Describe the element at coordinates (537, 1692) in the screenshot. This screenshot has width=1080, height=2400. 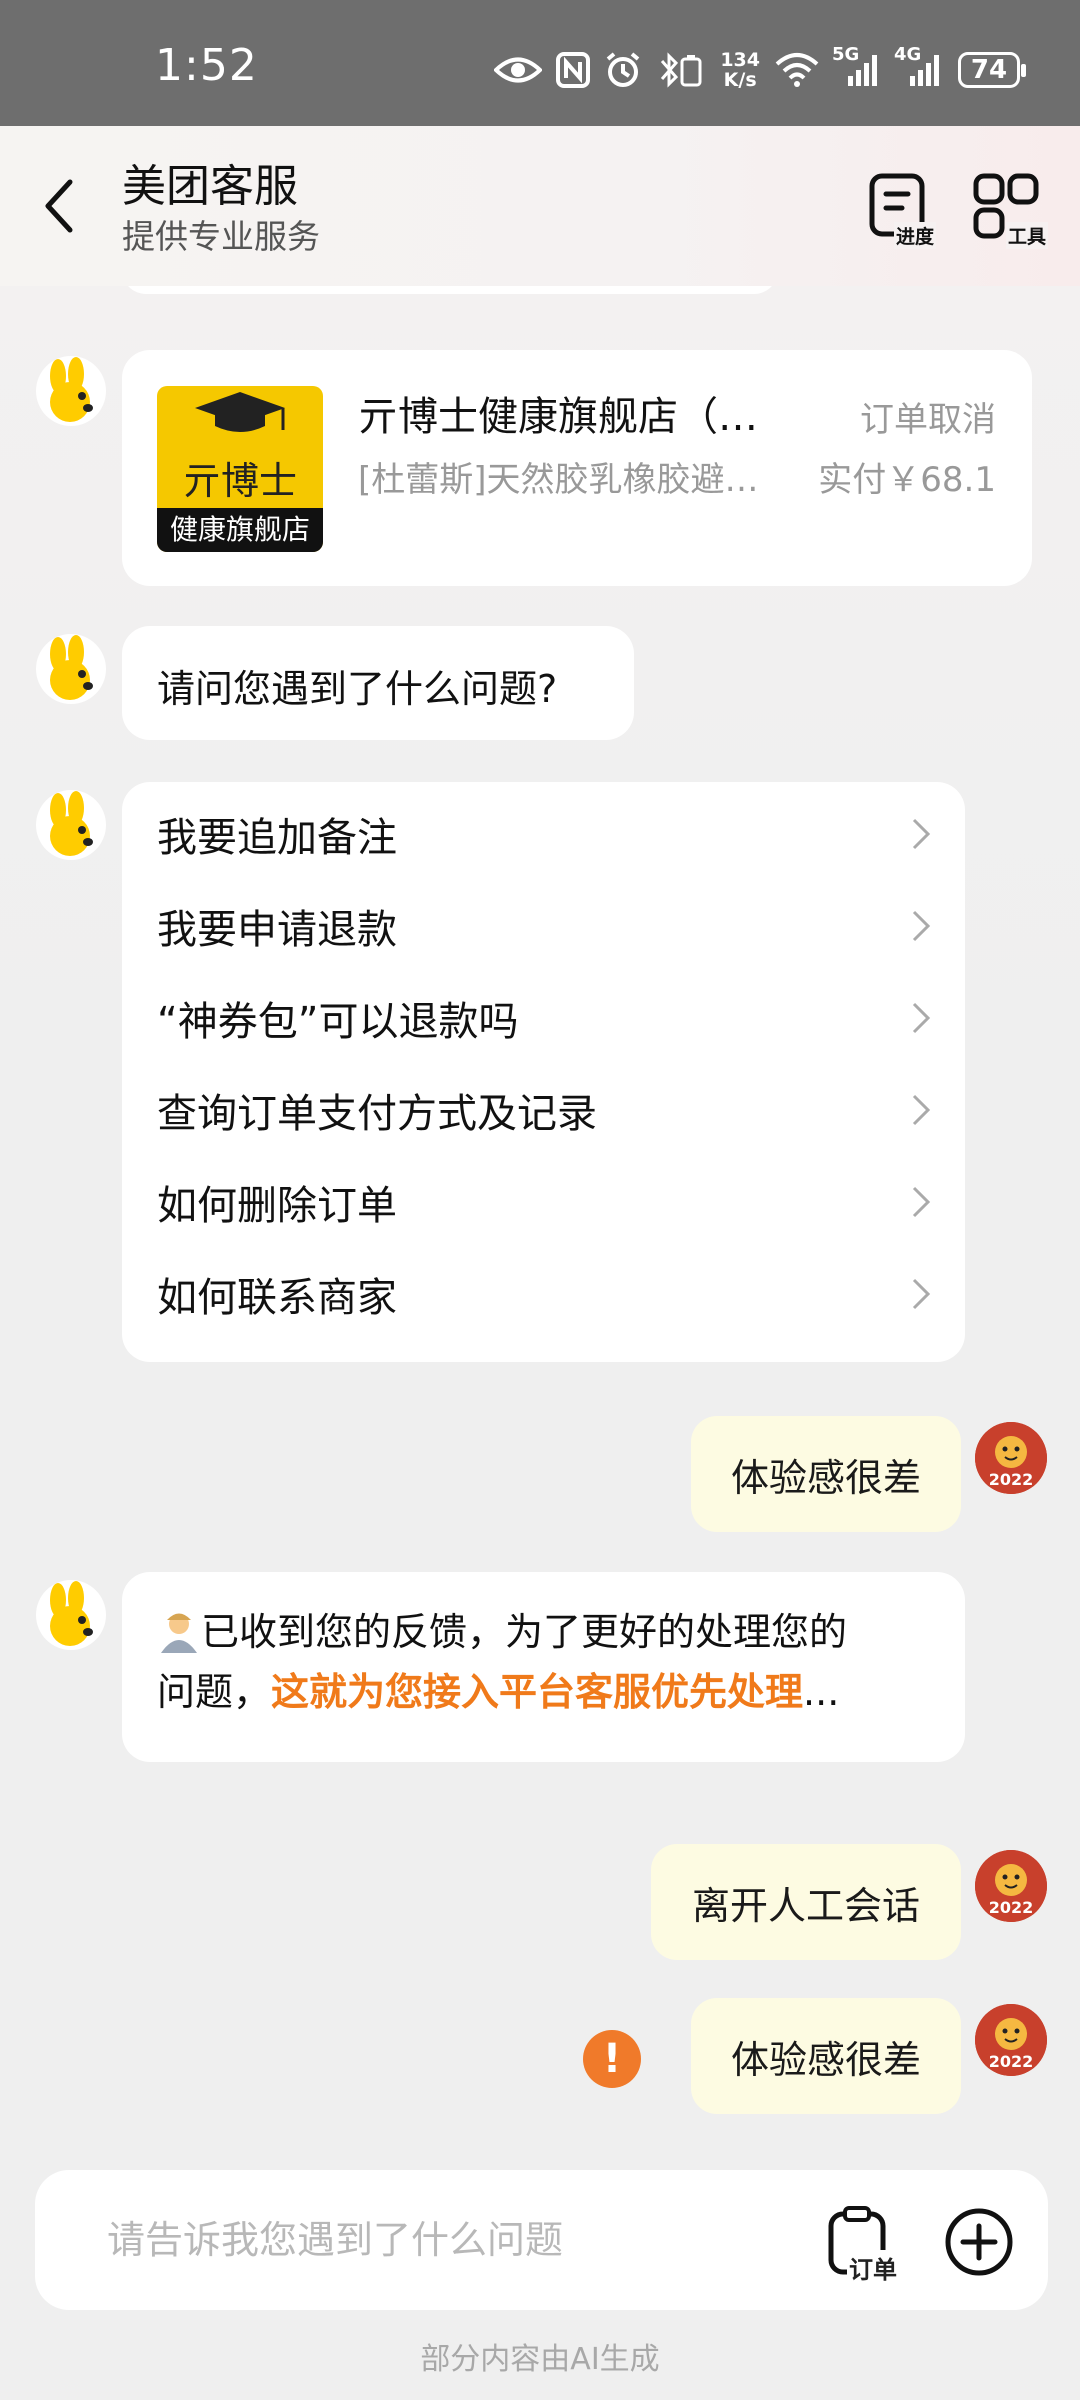
I see `highlight-text: 这就为您接入平台客服优先处理` at that location.